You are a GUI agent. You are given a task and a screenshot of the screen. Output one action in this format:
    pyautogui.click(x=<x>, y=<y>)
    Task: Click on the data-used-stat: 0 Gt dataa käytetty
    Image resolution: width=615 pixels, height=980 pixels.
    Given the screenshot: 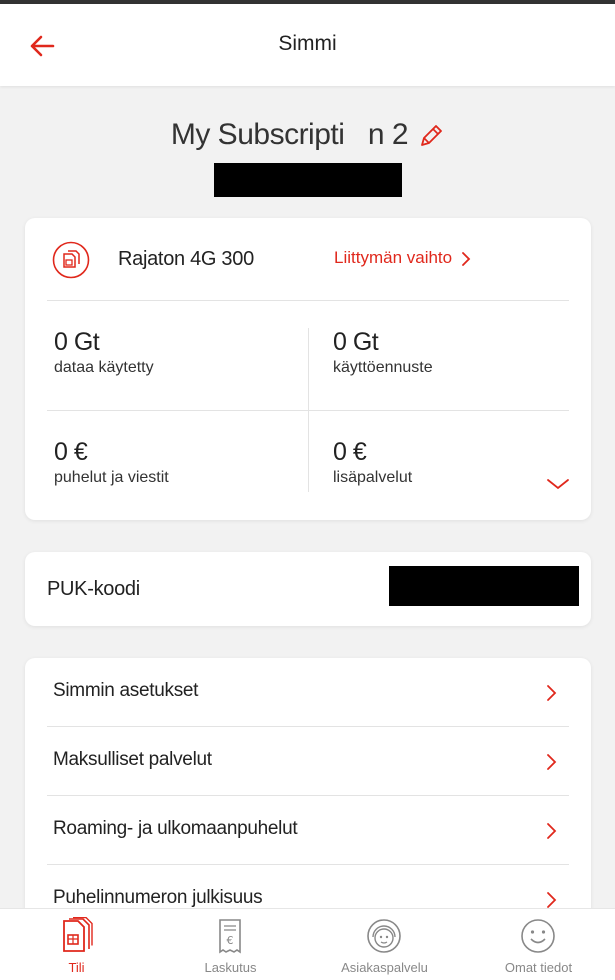 What is the action you would take?
    pyautogui.click(x=104, y=352)
    